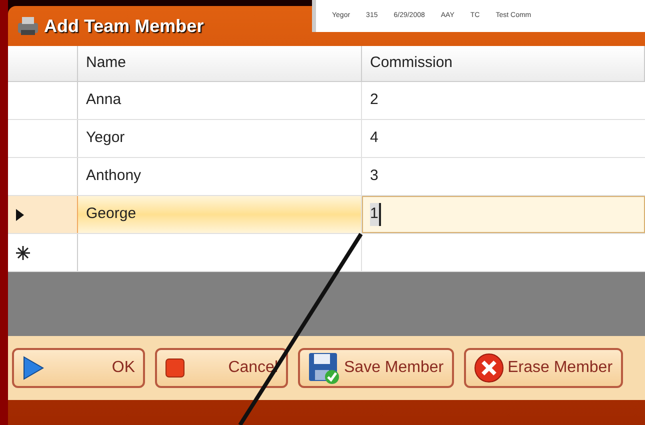 The height and width of the screenshot is (425, 645). What do you see at coordinates (28, 26) in the screenshot?
I see `printer-icon` at bounding box center [28, 26].